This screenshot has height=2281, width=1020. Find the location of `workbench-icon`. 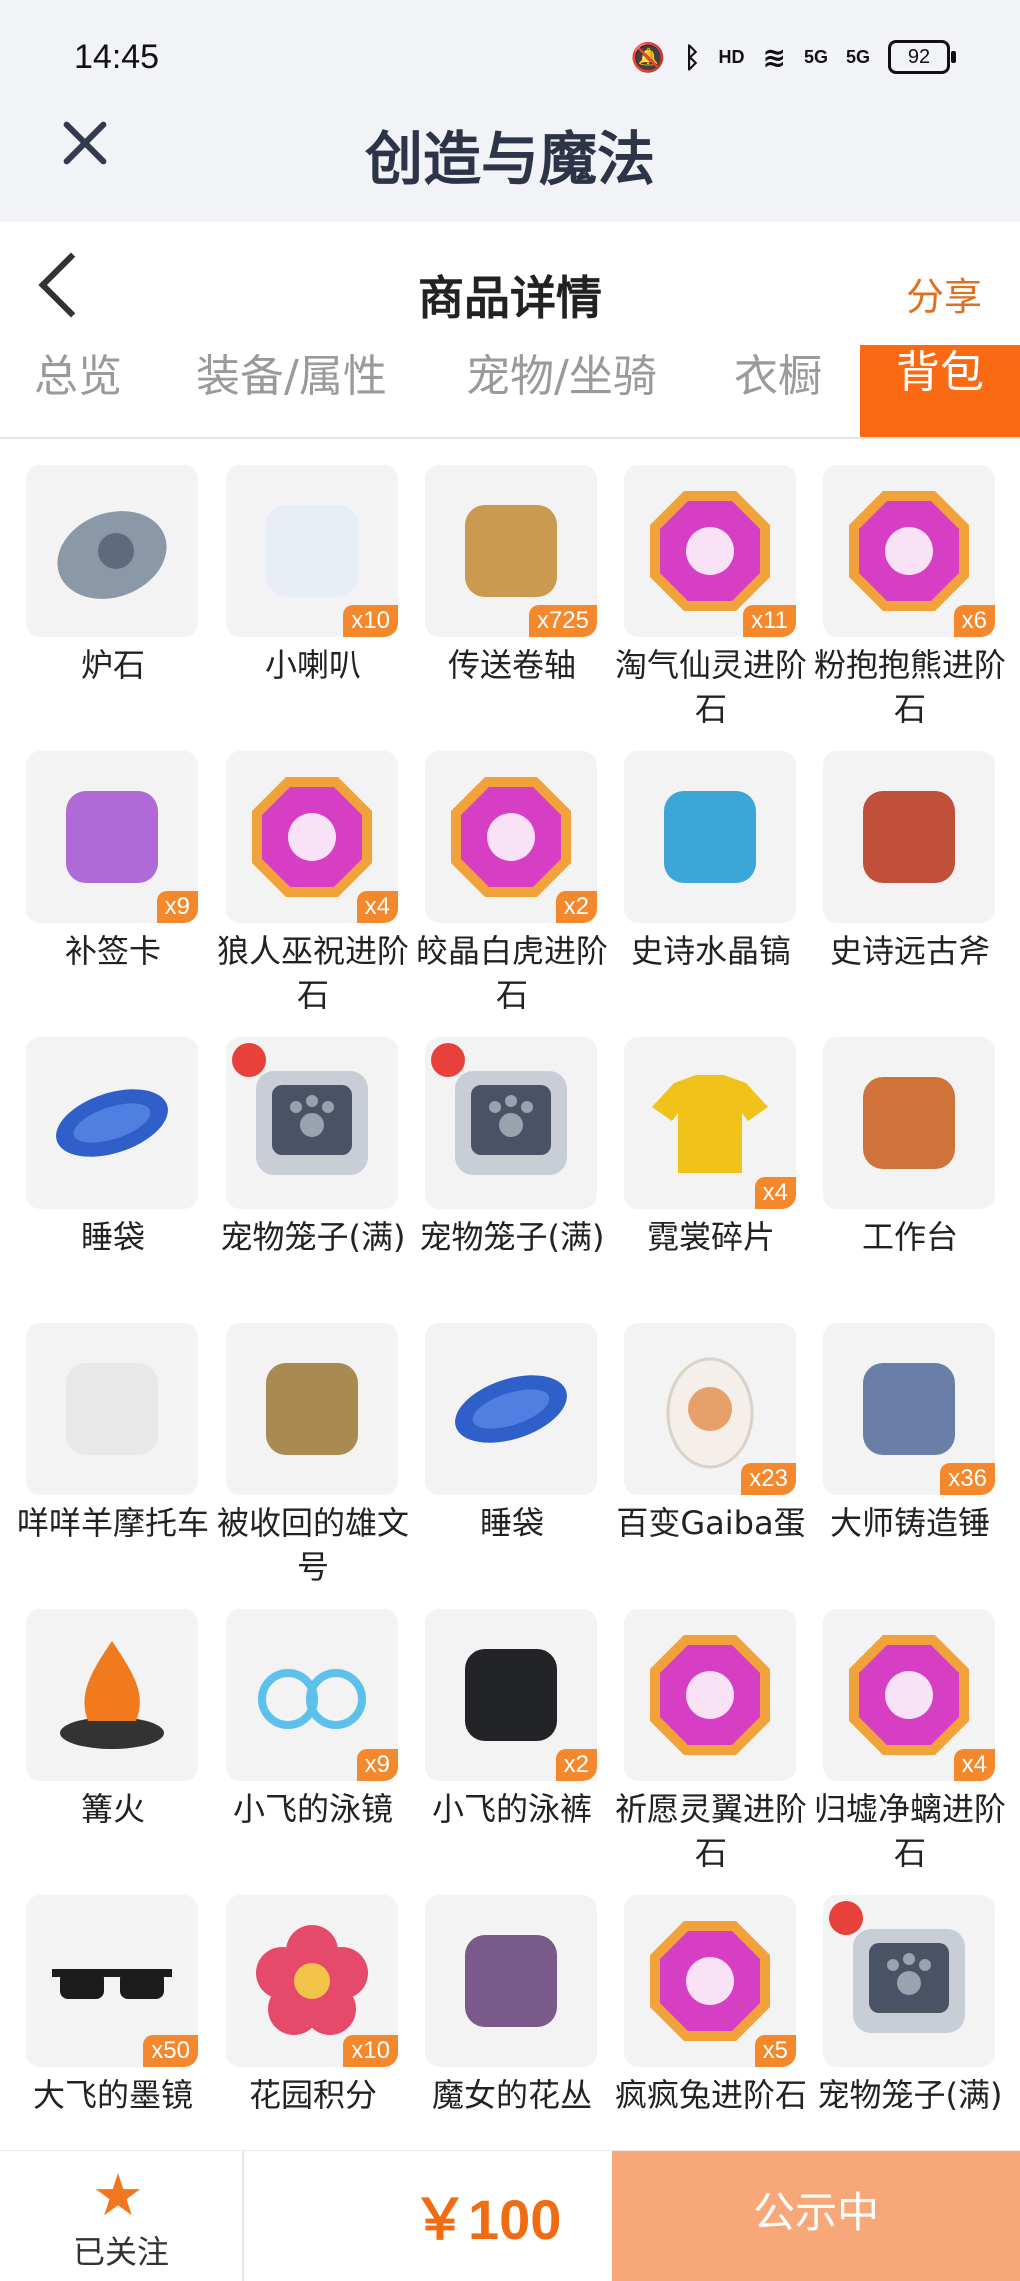

workbench-icon is located at coordinates (909, 1123).